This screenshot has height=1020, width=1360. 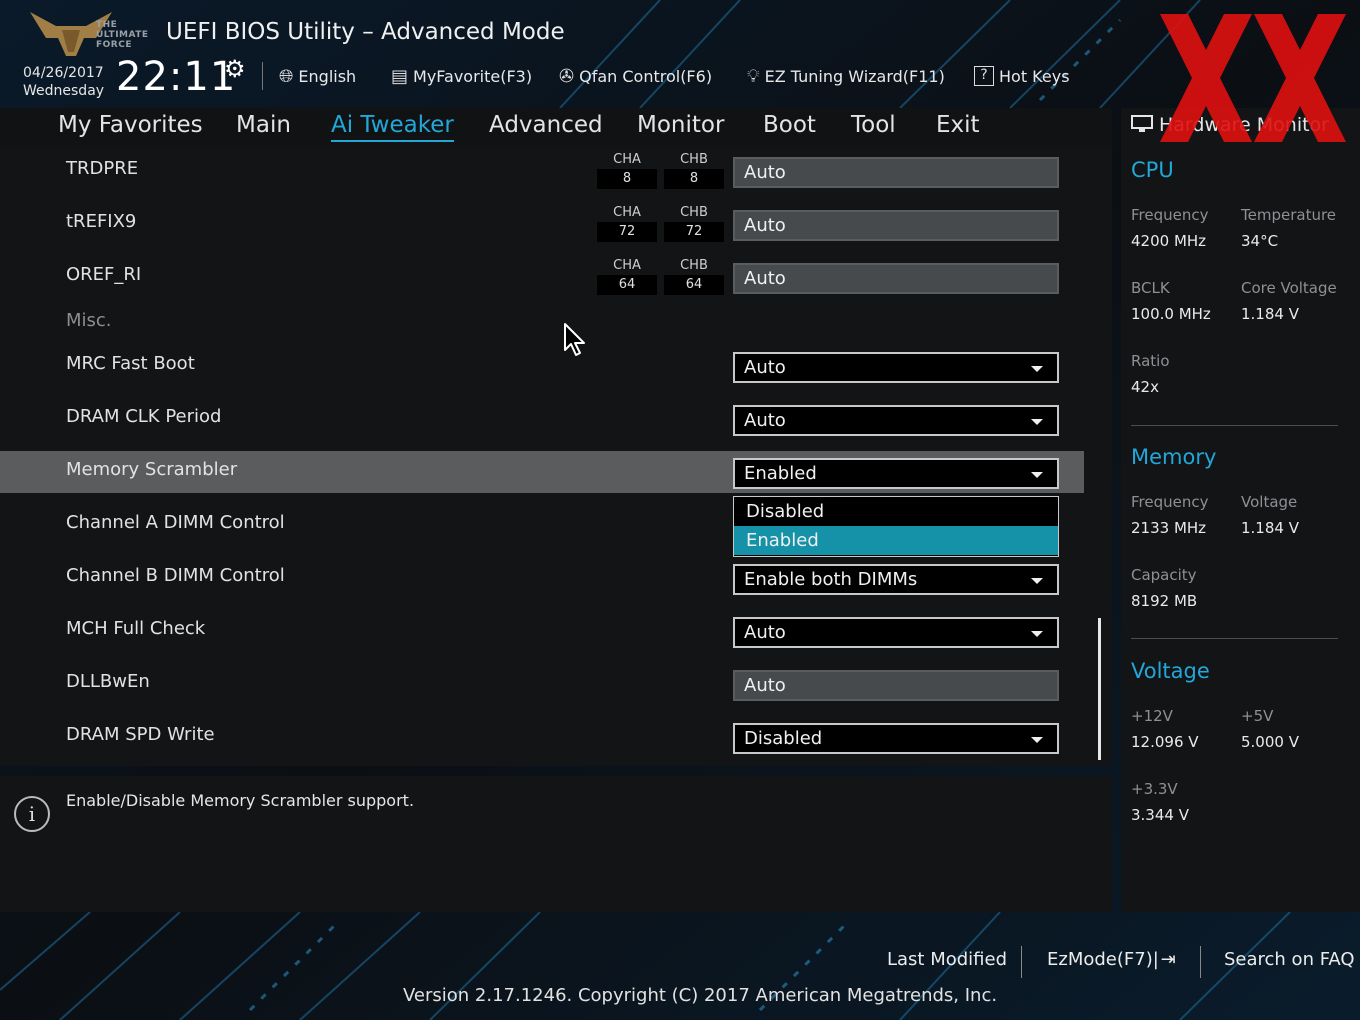 What do you see at coordinates (175, 522) in the screenshot?
I see `setting-label: Channel A DIMM Control` at bounding box center [175, 522].